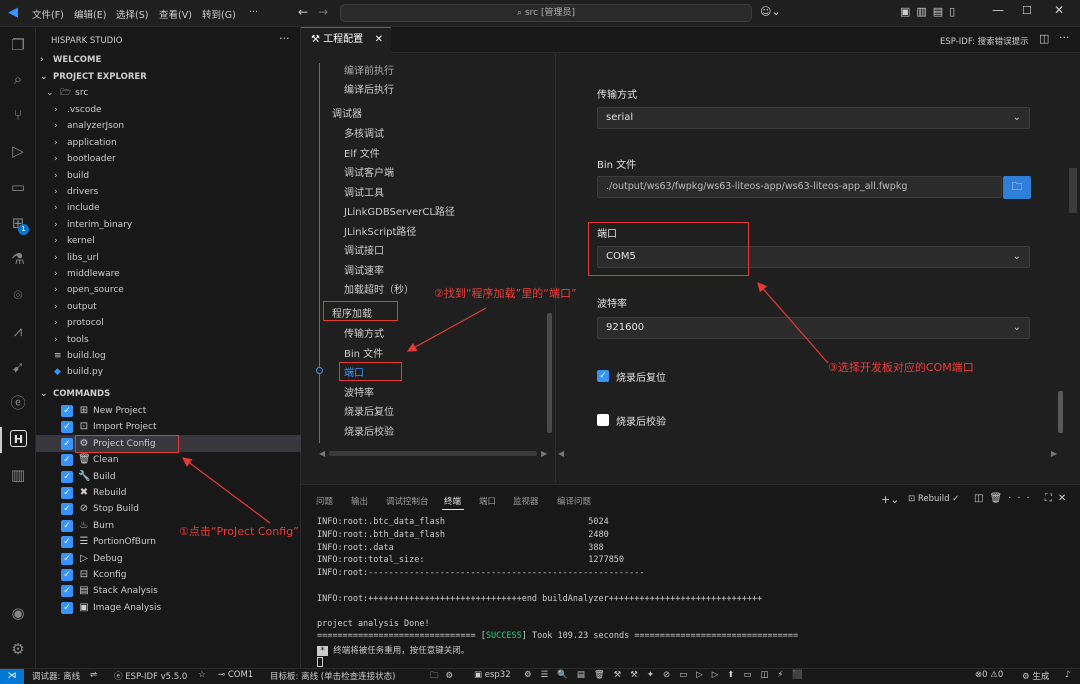 This screenshot has height=684, width=1080. I want to click on annotation-step1: ①点击“ProJect Config”, so click(239, 531).